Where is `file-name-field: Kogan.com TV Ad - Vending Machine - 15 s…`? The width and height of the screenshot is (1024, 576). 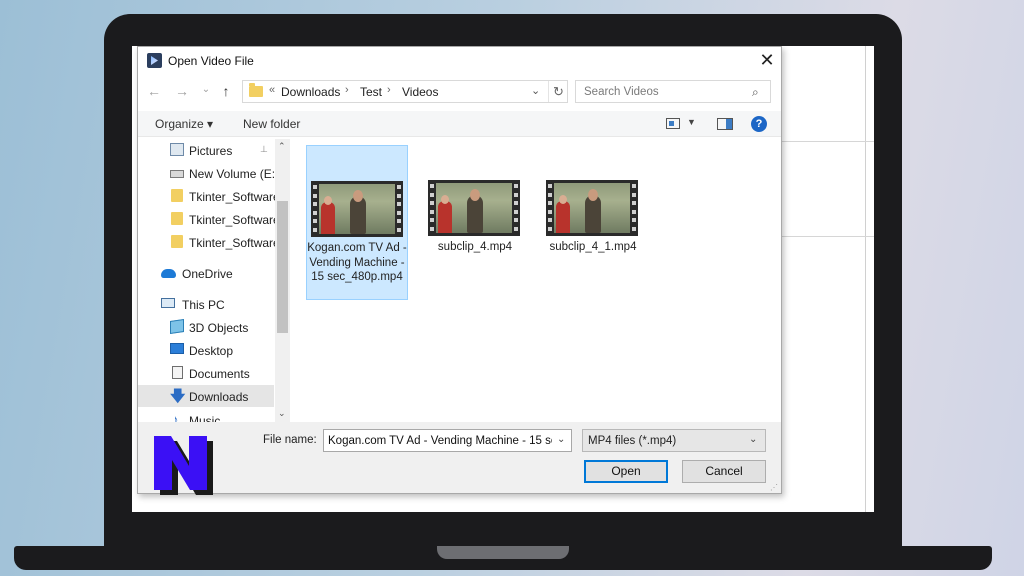
file-name-field: Kogan.com TV Ad - Vending Machine - 15 s… is located at coordinates (447, 440).